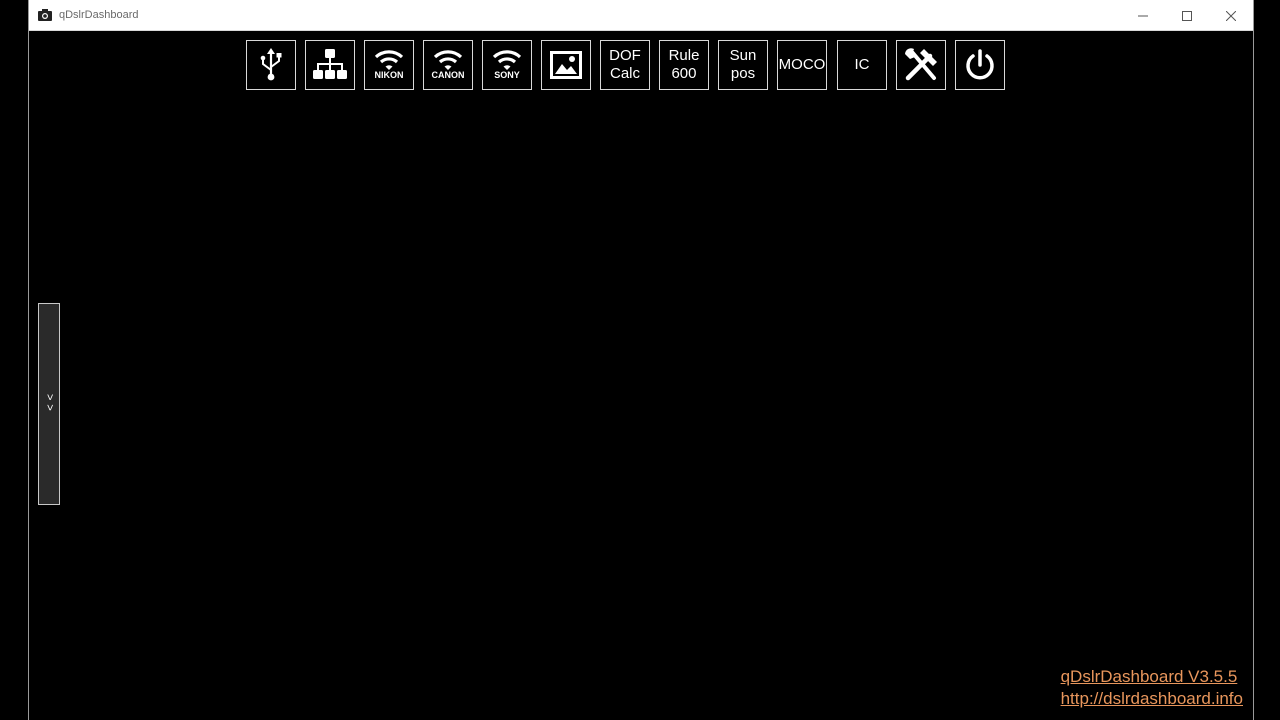 The height and width of the screenshot is (720, 1280). I want to click on minimize-button, so click(1143, 15).